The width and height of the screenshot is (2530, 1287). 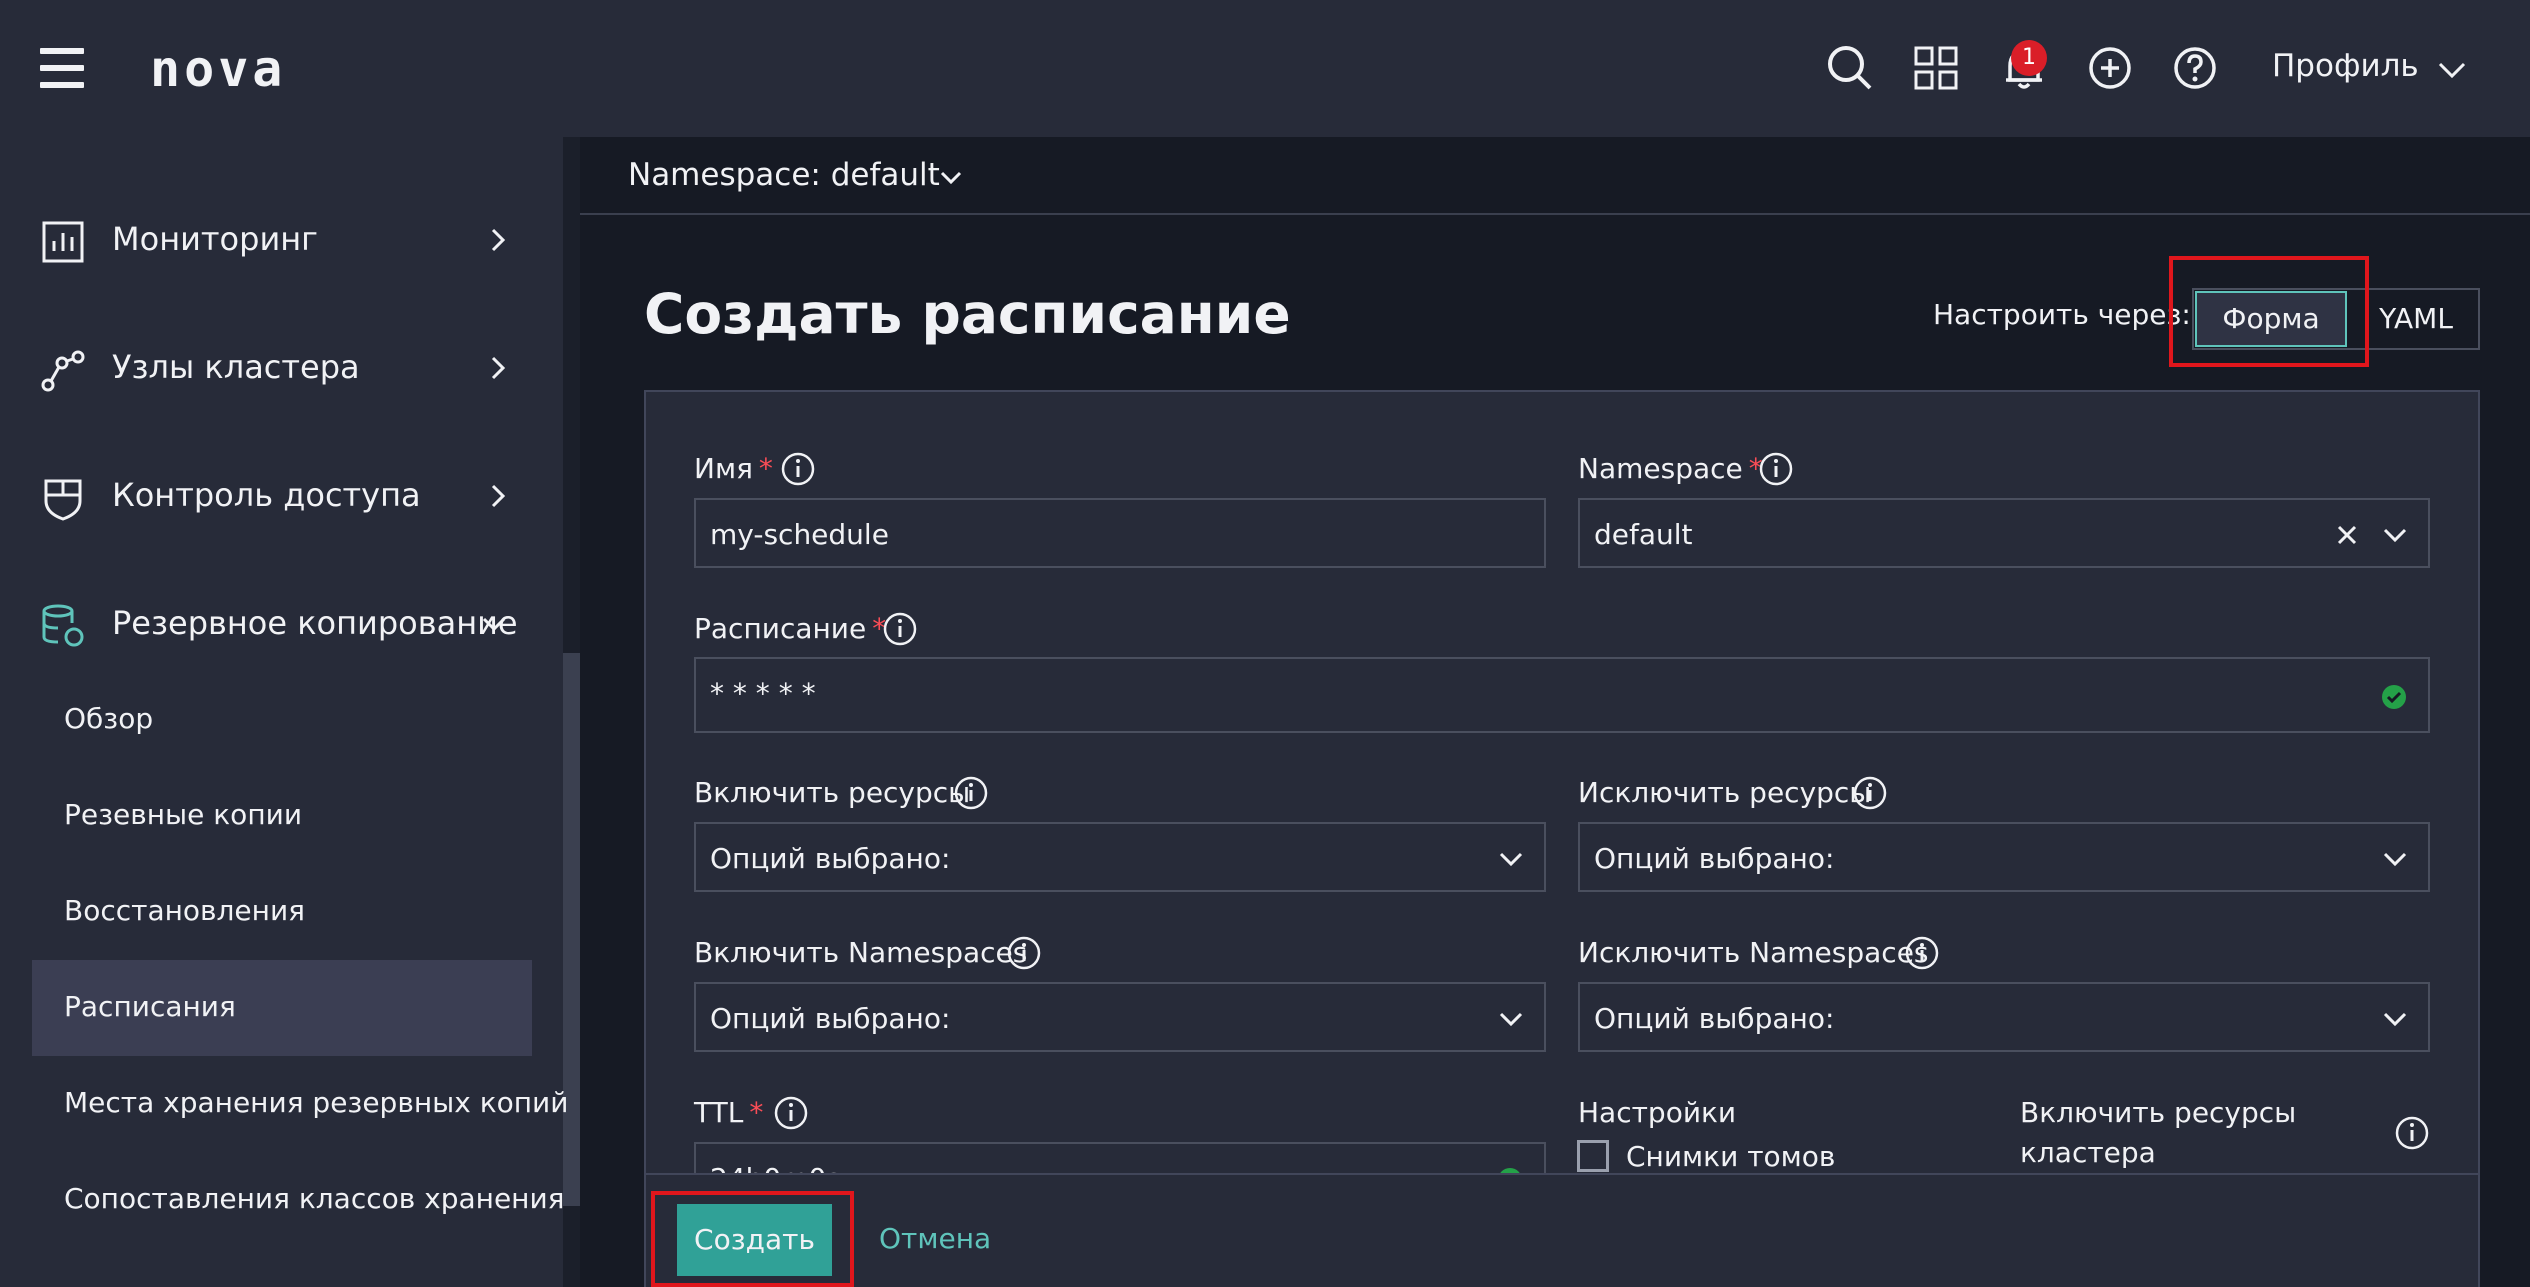 What do you see at coordinates (63, 500) in the screenshot?
I see `shield-icon` at bounding box center [63, 500].